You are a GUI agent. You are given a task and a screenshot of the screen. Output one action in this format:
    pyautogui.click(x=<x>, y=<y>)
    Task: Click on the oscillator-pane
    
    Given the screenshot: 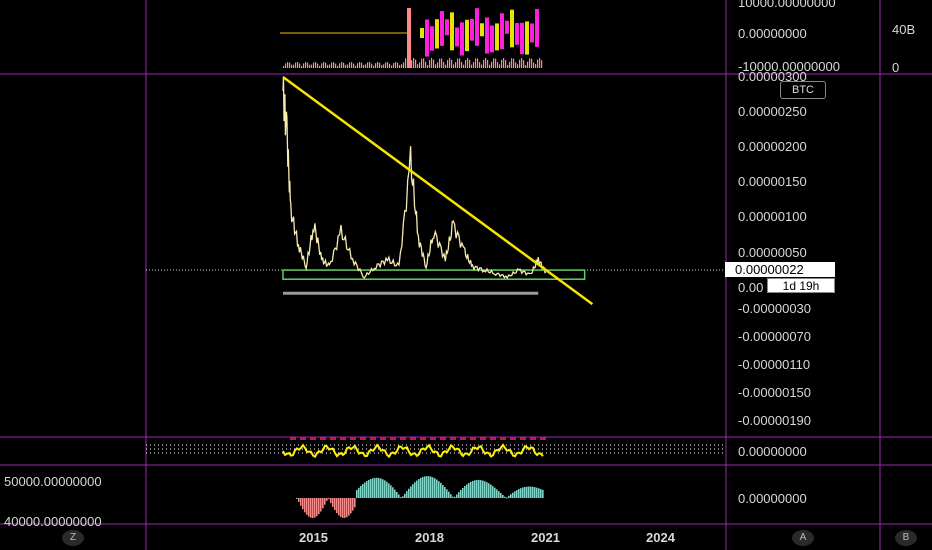 What is the action you would take?
    pyautogui.click(x=436, y=448)
    